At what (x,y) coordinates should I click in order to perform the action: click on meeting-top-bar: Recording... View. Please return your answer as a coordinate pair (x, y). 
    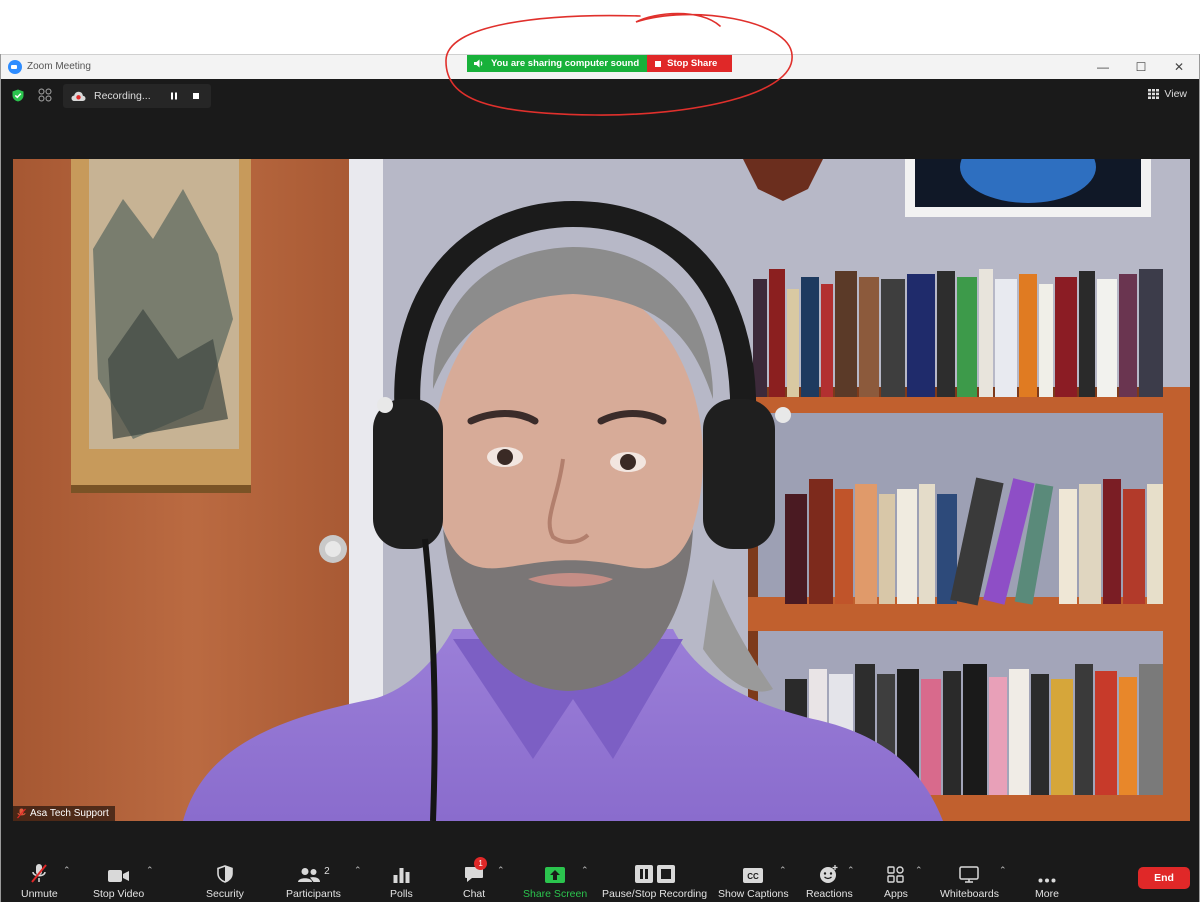
    Looking at the image, I should click on (600, 96).